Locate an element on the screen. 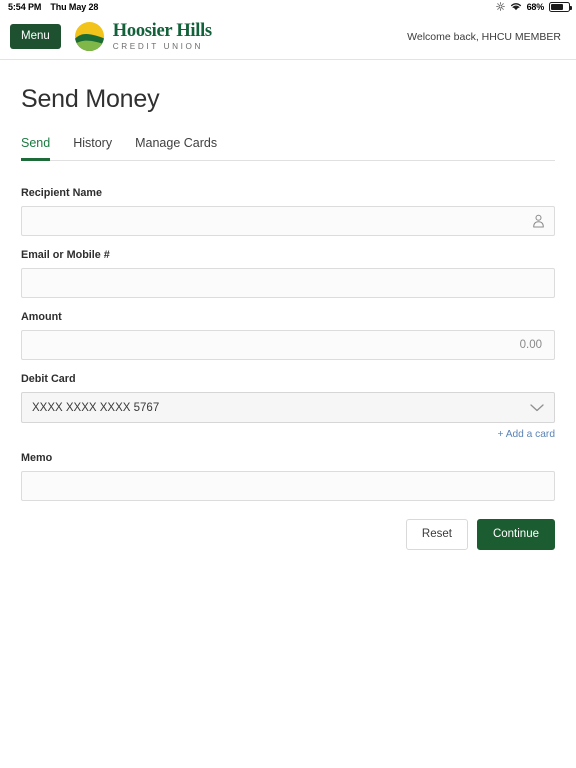  email-mobile-input-wrap is located at coordinates (288, 283).